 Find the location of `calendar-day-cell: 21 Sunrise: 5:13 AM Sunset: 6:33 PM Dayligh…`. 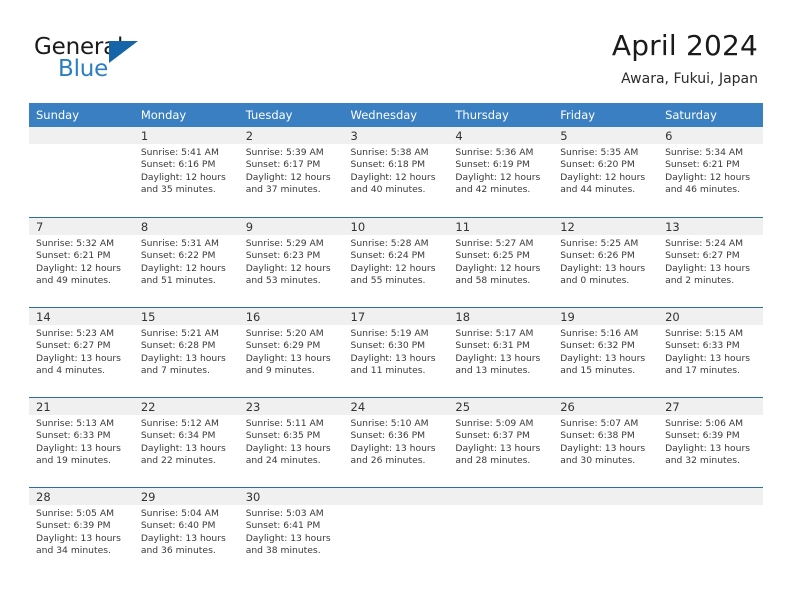

calendar-day-cell: 21 Sunrise: 5:13 AM Sunset: 6:33 PM Dayligh… is located at coordinates (81, 442).